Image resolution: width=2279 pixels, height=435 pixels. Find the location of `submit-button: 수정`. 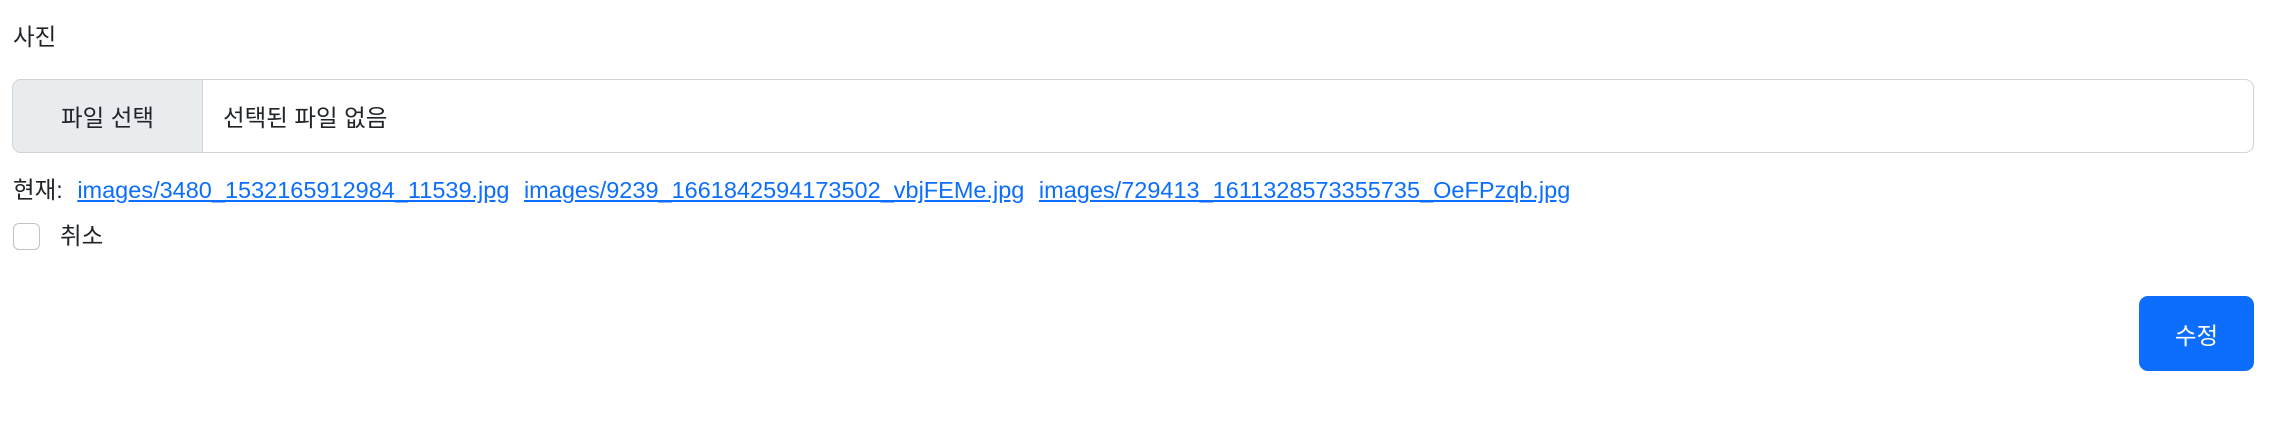

submit-button: 수정 is located at coordinates (2196, 333).